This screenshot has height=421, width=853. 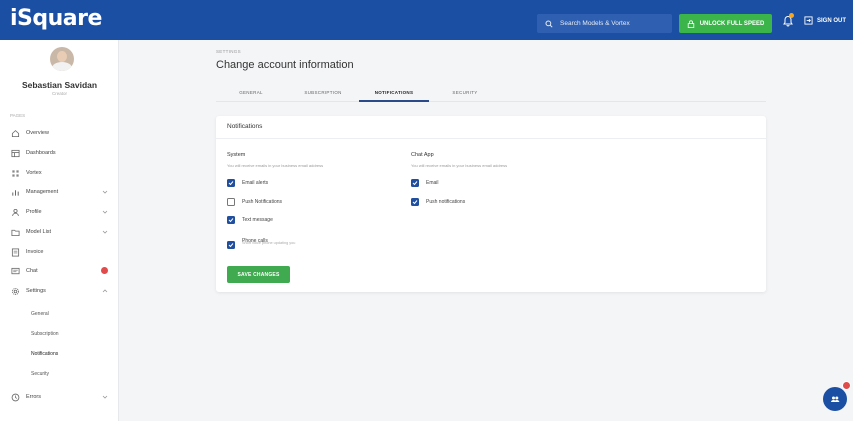 What do you see at coordinates (42, 192) in the screenshot?
I see `sidebar-item-label: Management` at bounding box center [42, 192].